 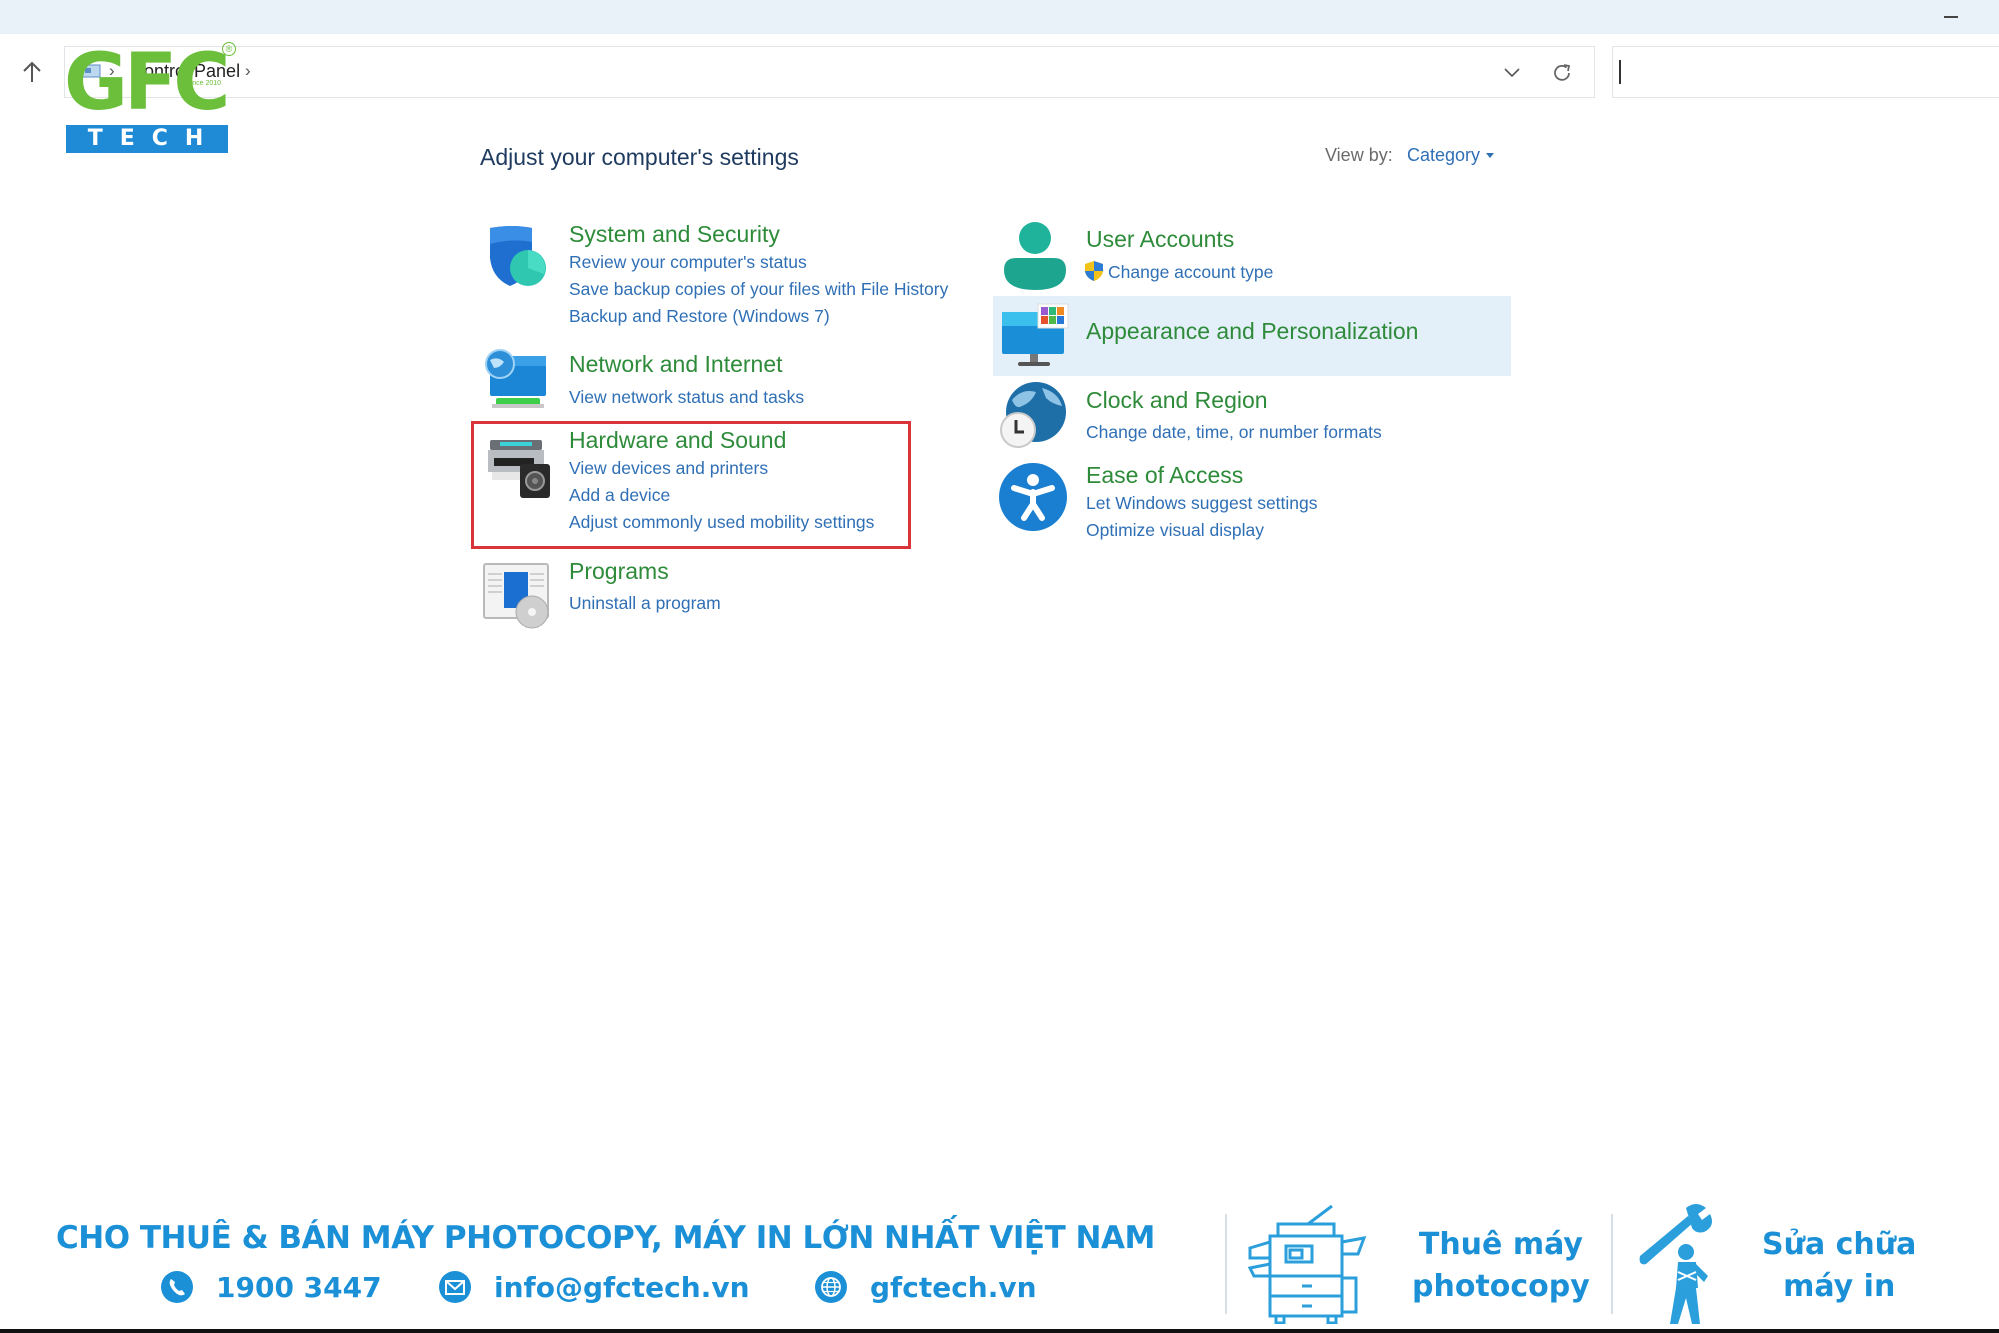 I want to click on address-bar: › Control Panel ›, so click(x=829, y=72).